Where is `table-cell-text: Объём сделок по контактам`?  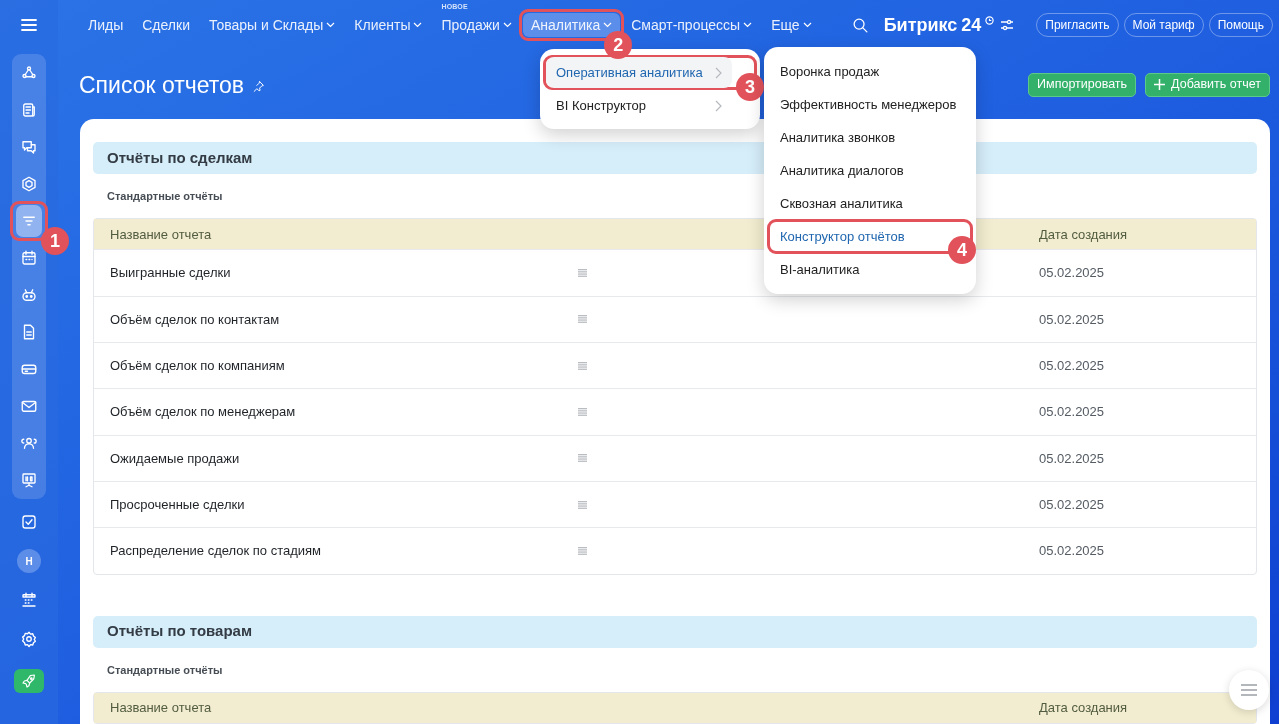 table-cell-text: Объём сделок по контактам is located at coordinates (195, 319).